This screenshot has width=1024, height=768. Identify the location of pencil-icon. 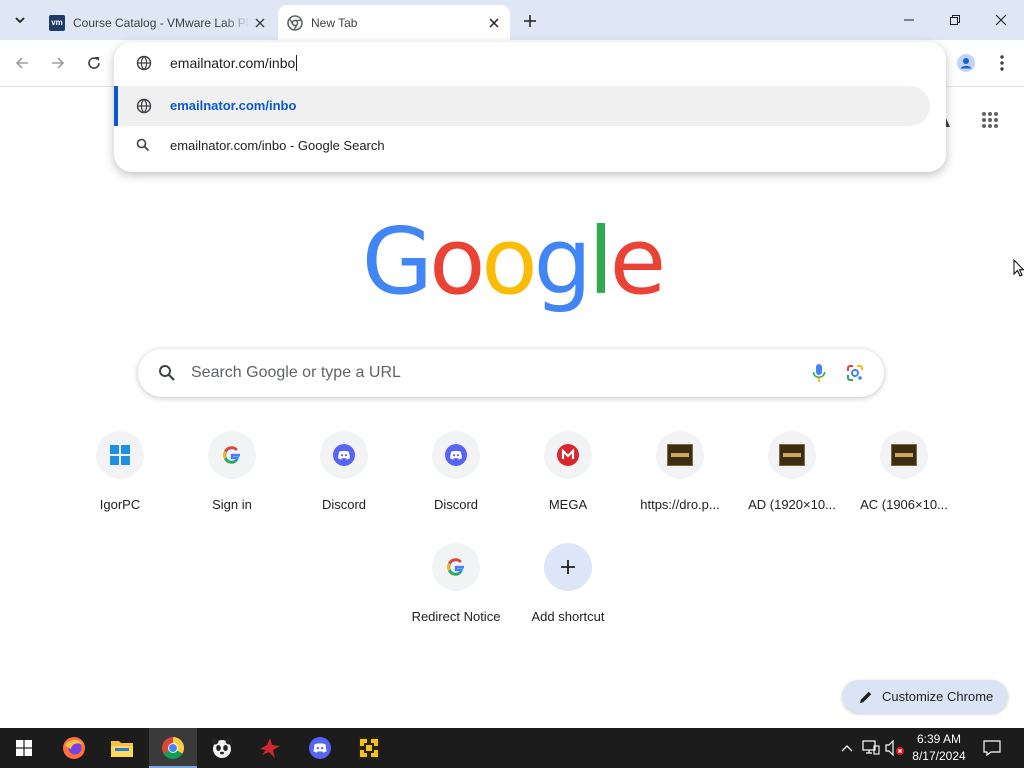
(866, 697).